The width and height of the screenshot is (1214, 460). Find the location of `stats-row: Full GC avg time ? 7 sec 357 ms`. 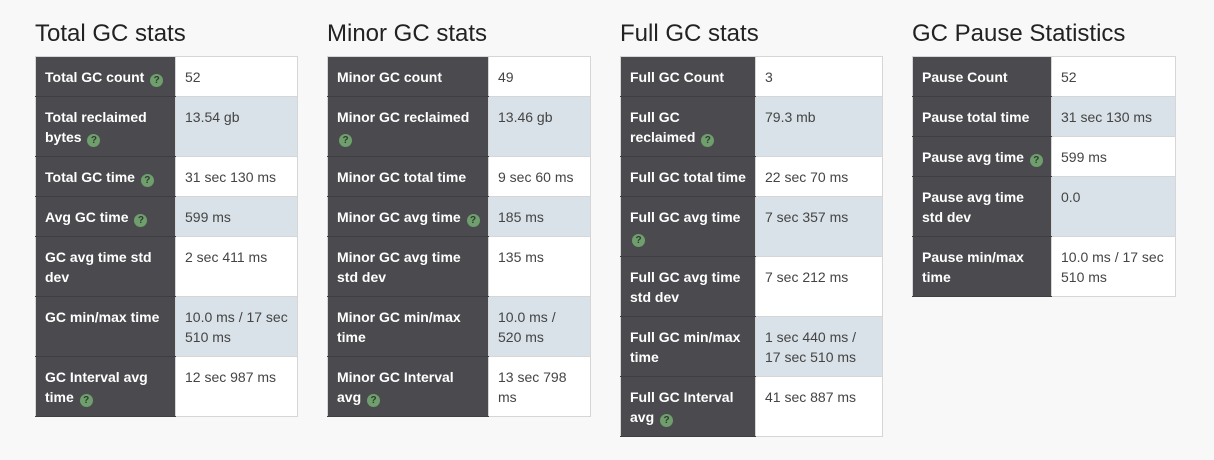

stats-row: Full GC avg time ? 7 sec 357 ms is located at coordinates (751, 226).